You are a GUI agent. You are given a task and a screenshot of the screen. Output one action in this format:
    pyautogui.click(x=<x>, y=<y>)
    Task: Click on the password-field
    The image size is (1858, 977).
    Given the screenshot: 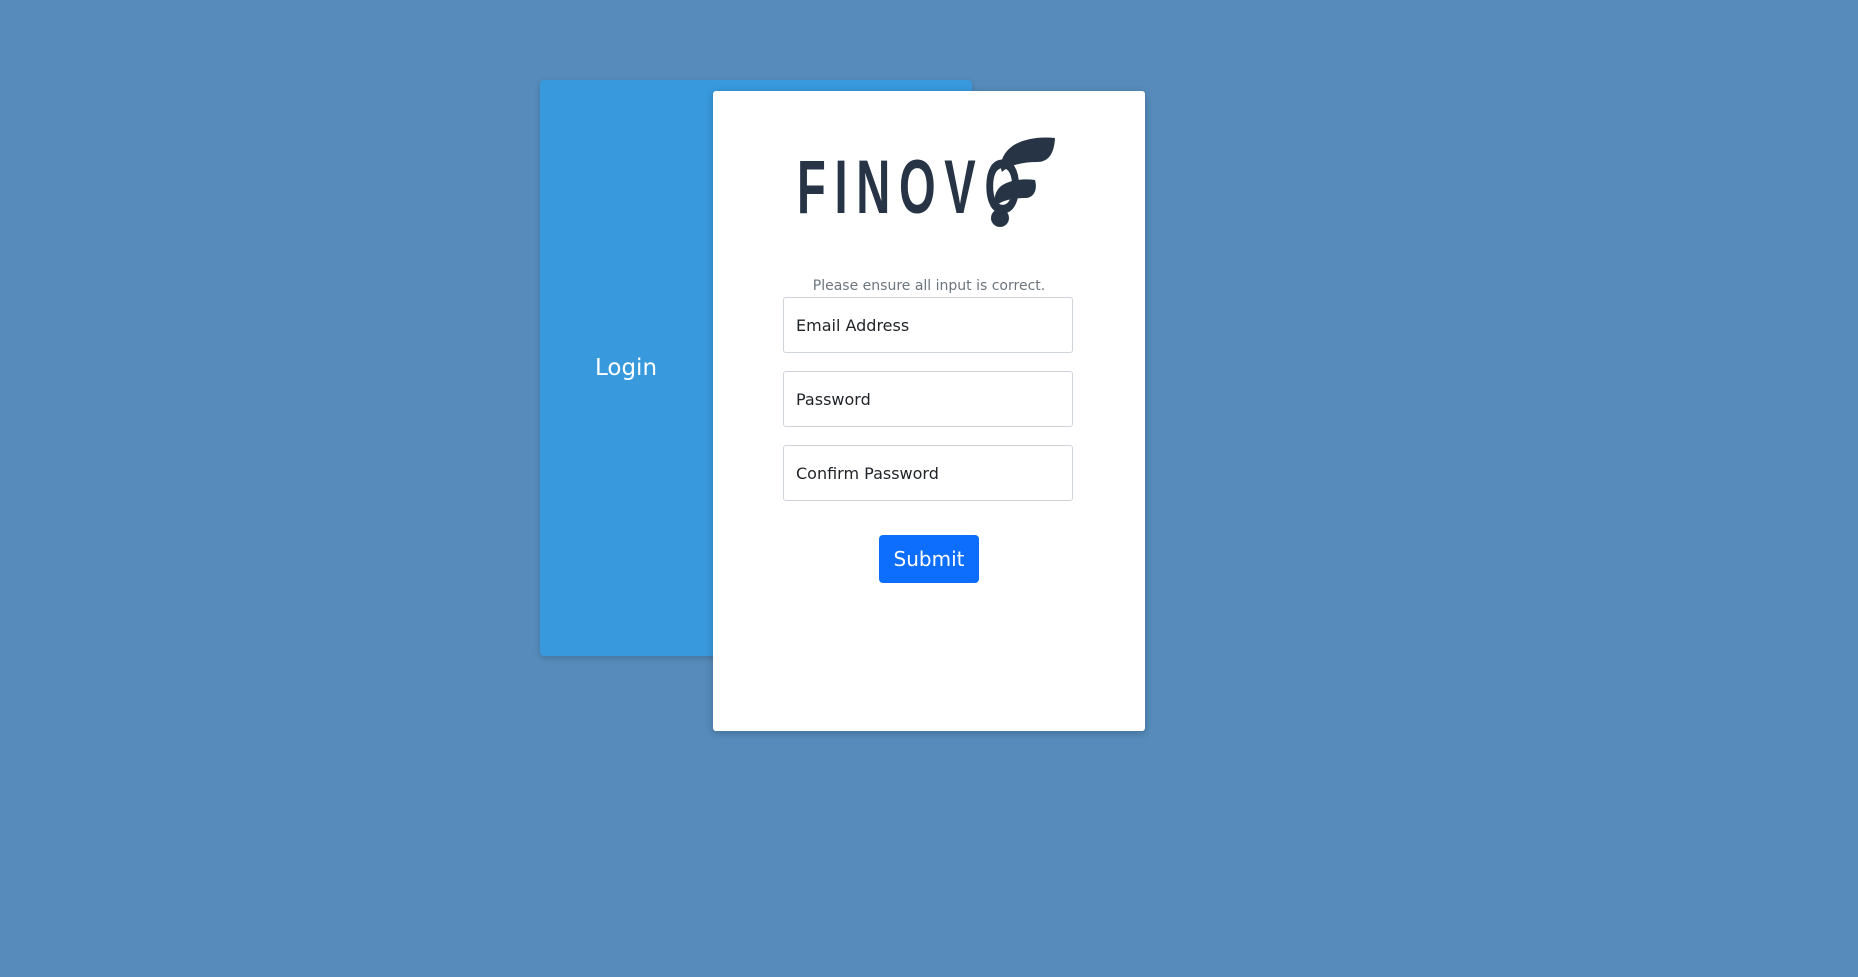 What is the action you would take?
    pyautogui.click(x=928, y=399)
    